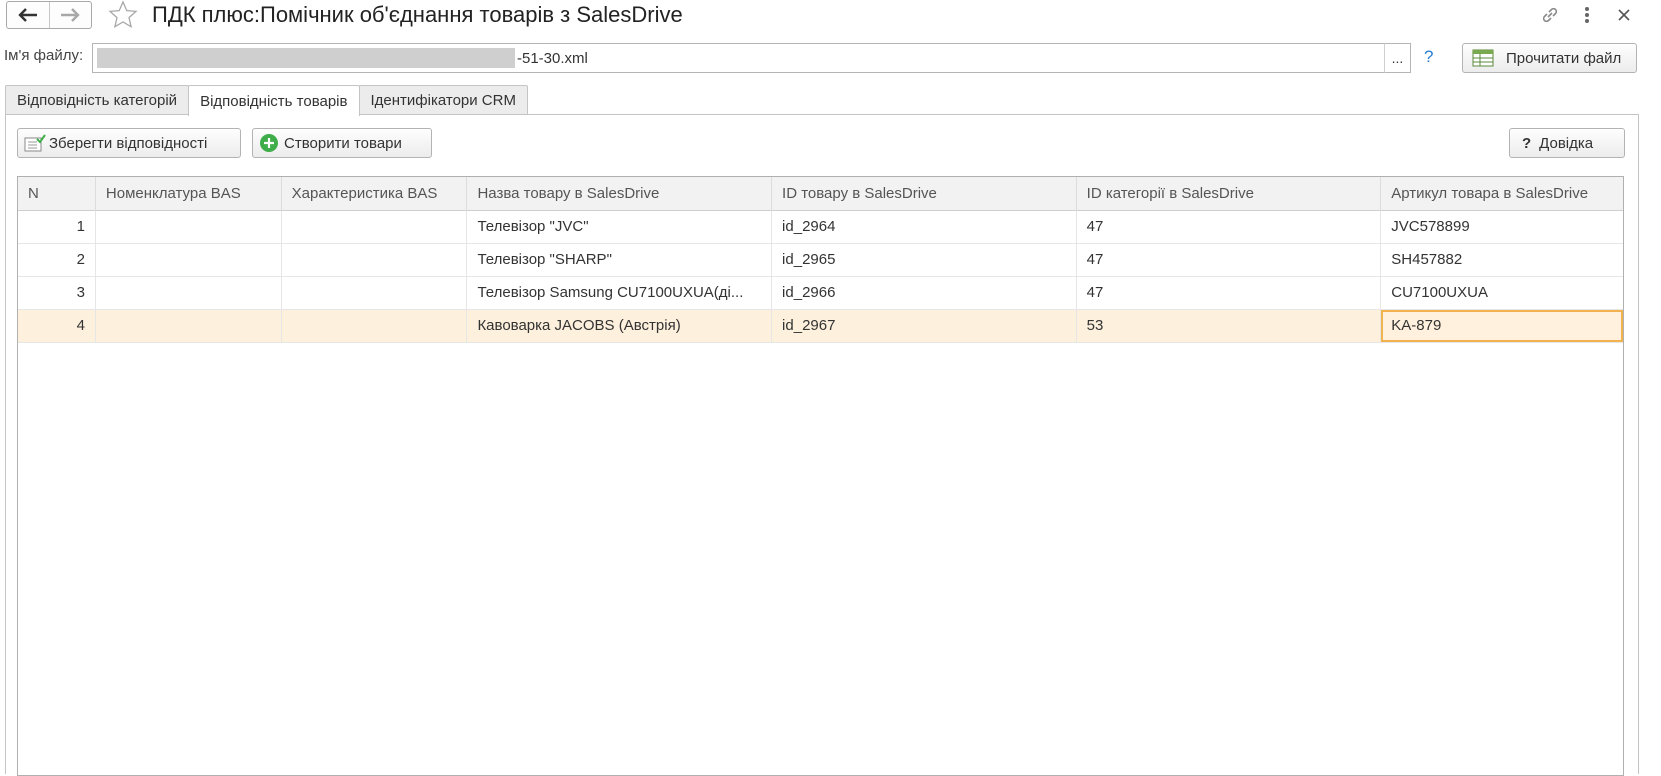 The image size is (1661, 776). What do you see at coordinates (35, 143) in the screenshot?
I see `checklist-icon` at bounding box center [35, 143].